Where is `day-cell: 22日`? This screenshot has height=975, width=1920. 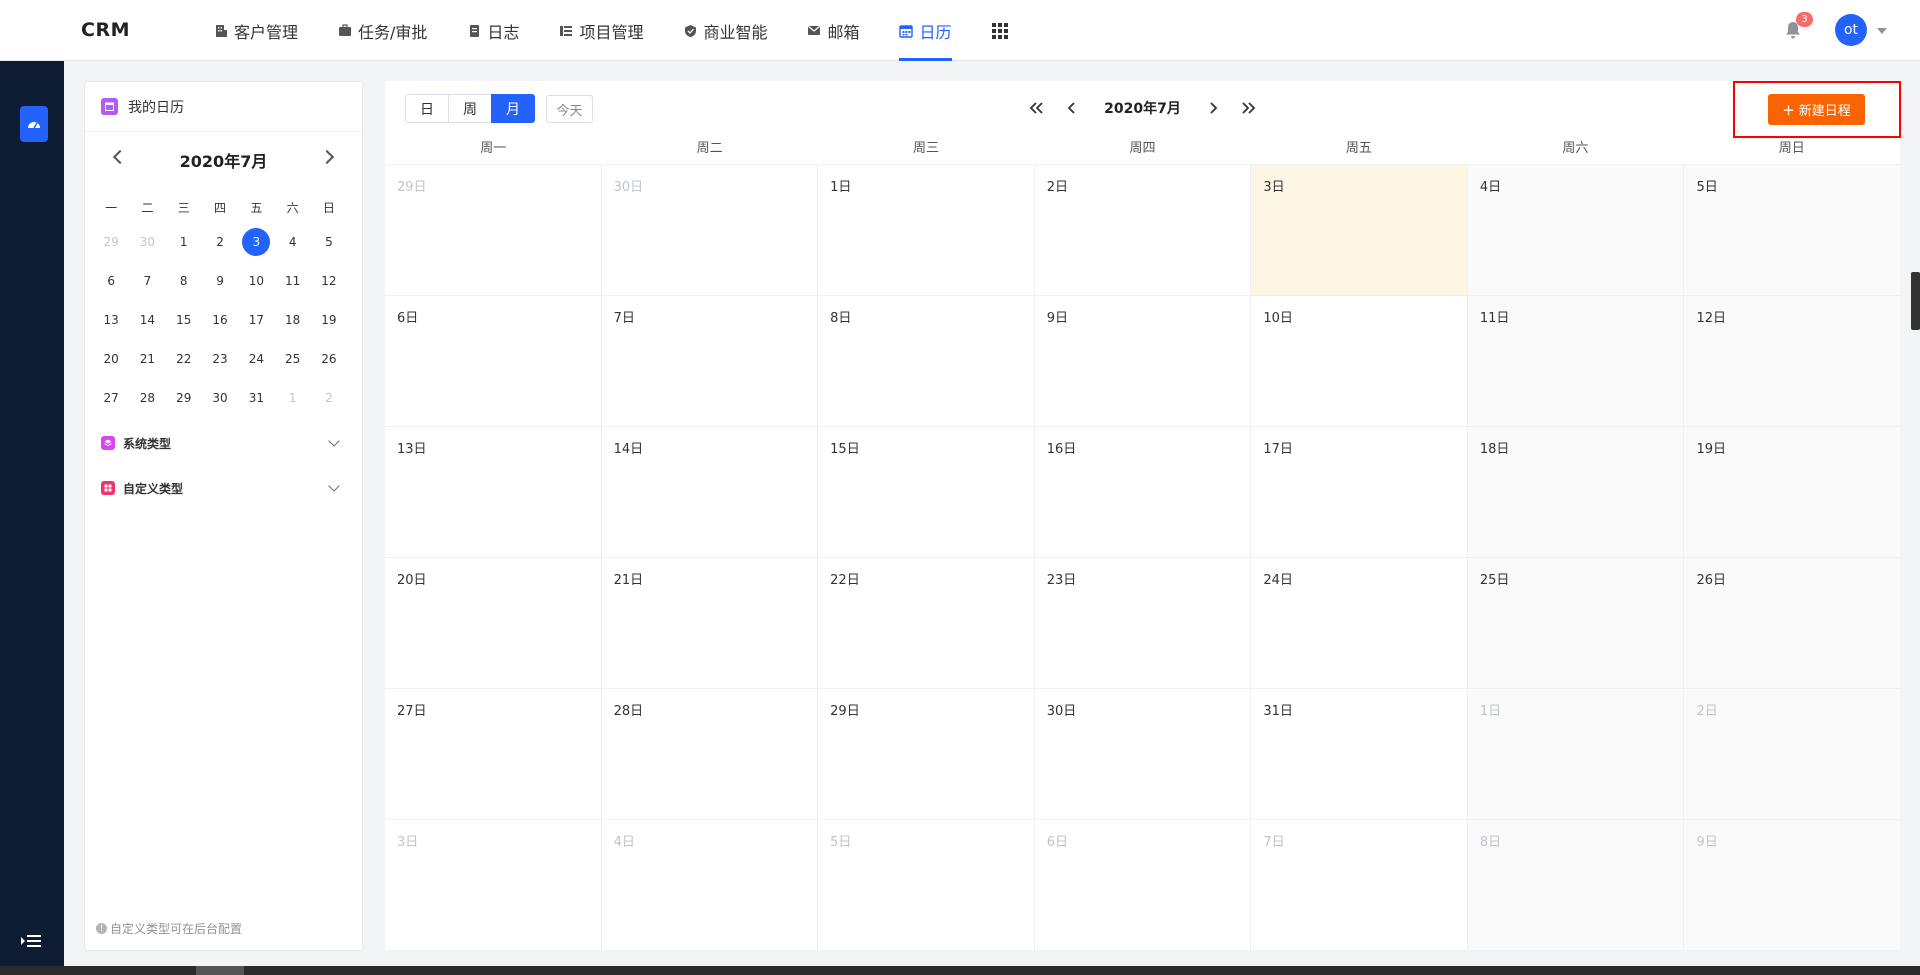 day-cell: 22日 is located at coordinates (926, 623).